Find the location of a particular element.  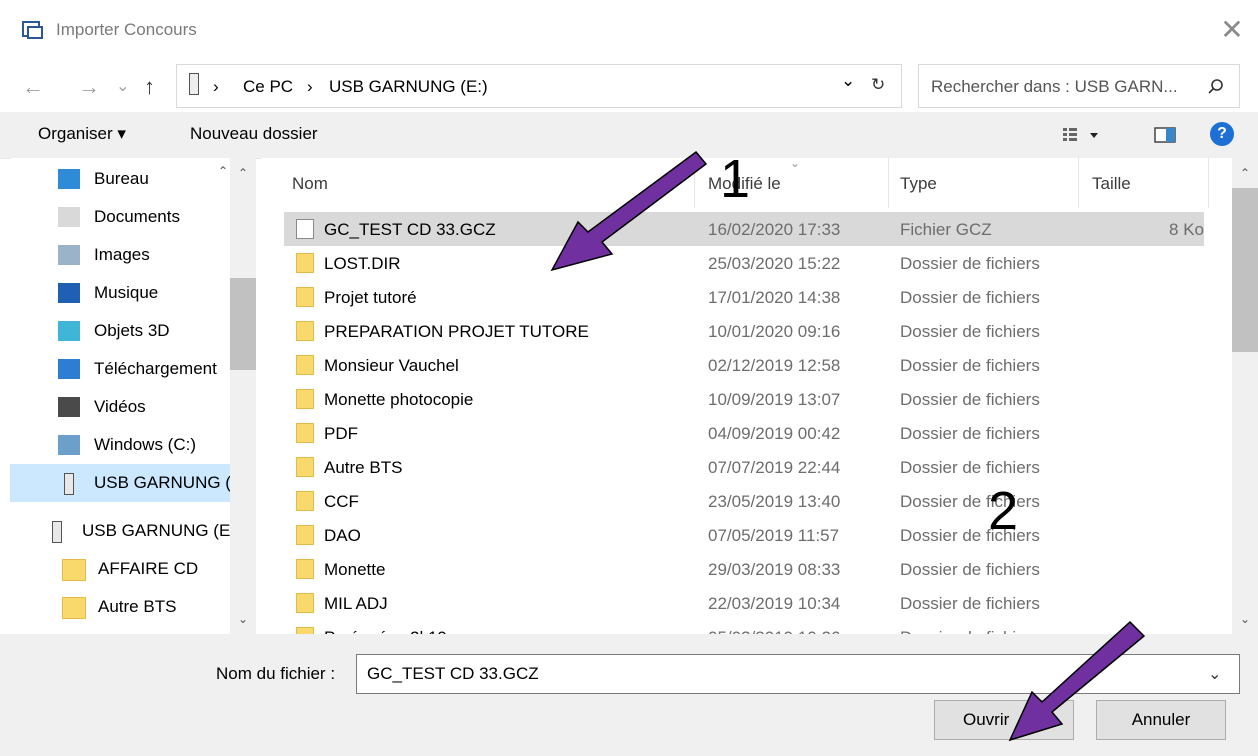

breadcrumb-usb: USB GARNUNG (E:) is located at coordinates (408, 87).